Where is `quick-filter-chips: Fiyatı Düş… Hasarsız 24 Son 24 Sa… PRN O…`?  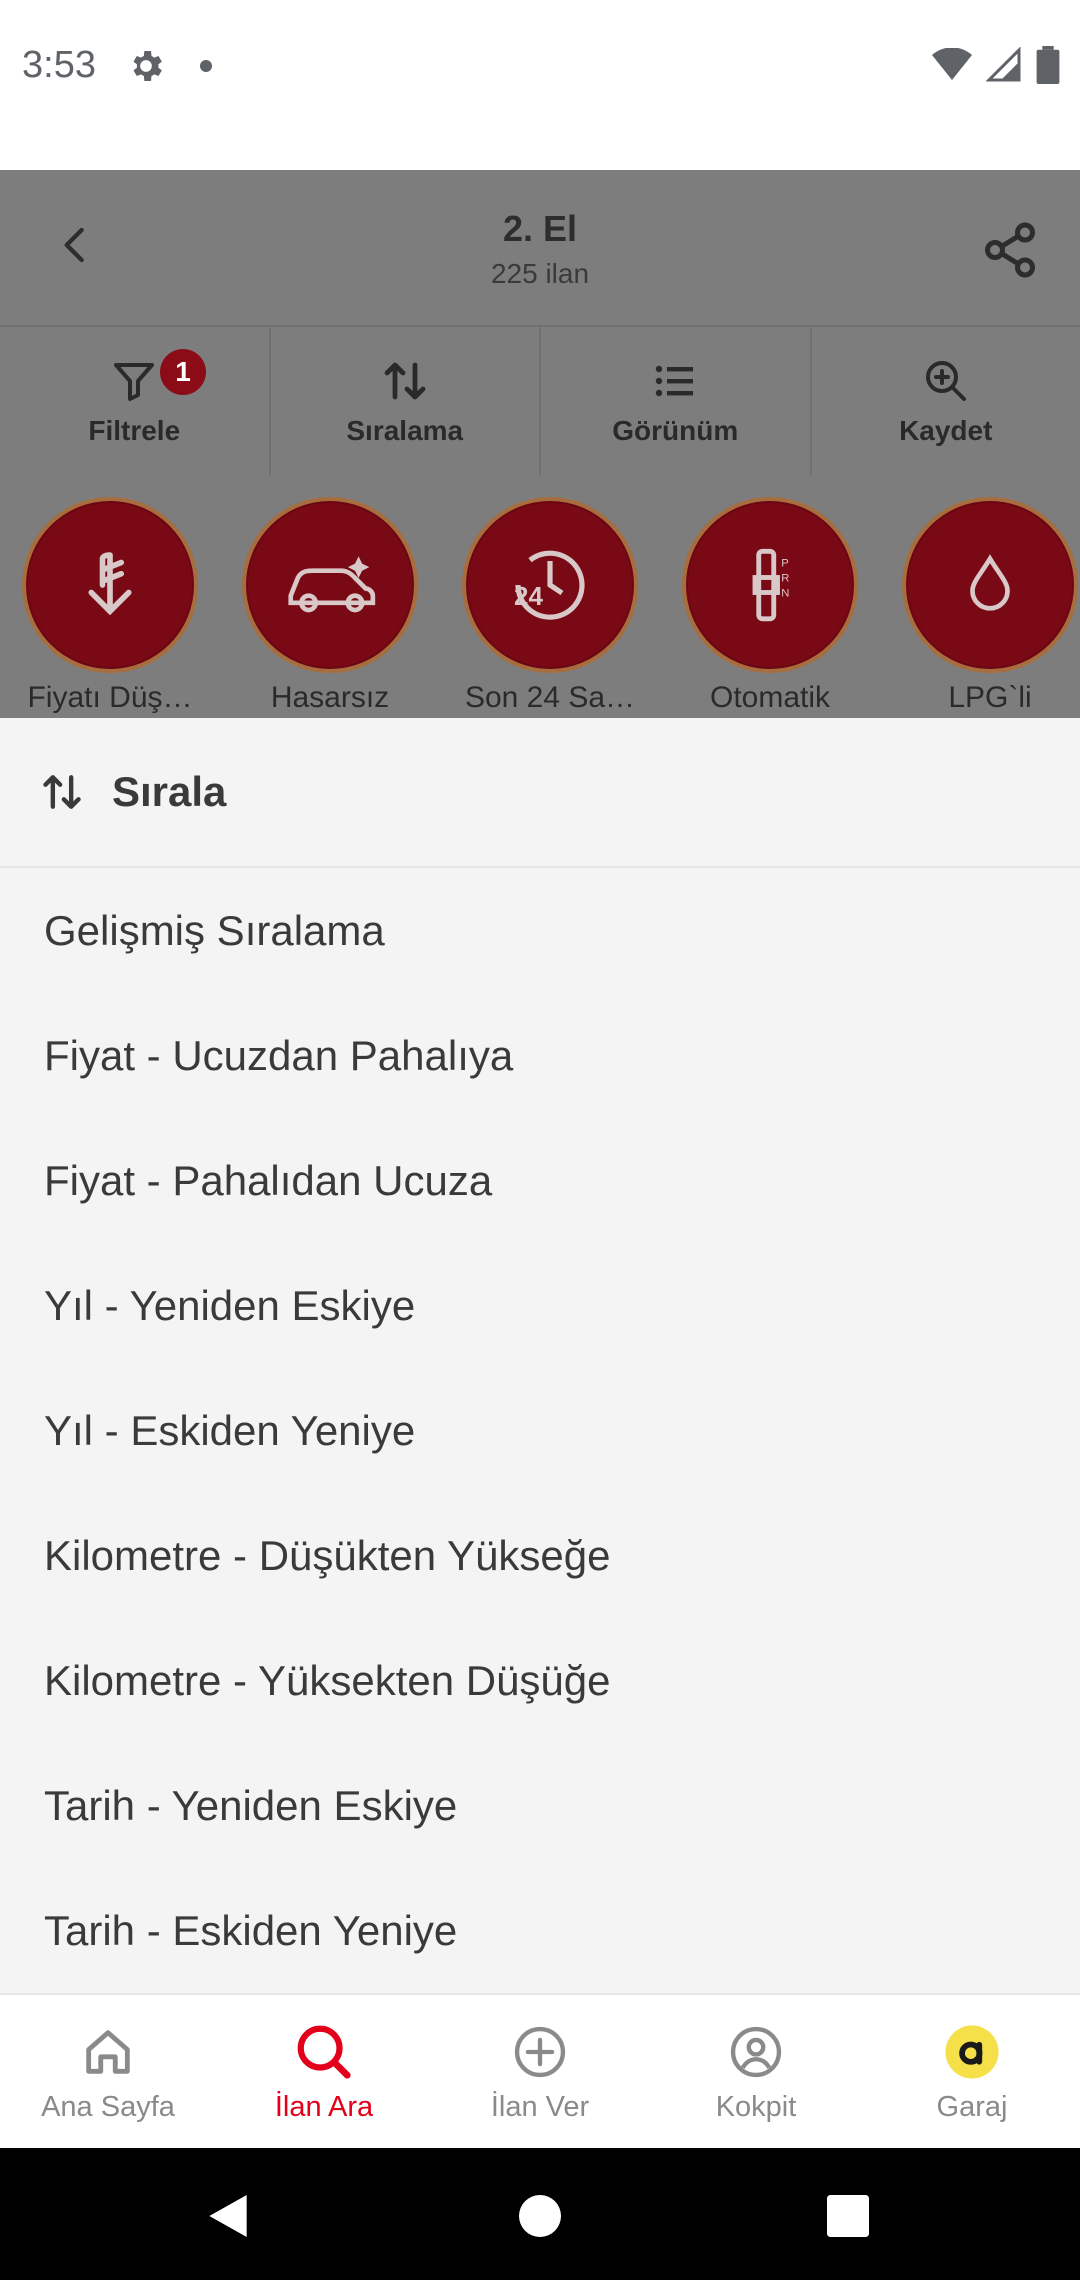 quick-filter-chips: Fiyatı Düş… Hasarsız 24 Son 24 Sa… PRN O… is located at coordinates (540, 596).